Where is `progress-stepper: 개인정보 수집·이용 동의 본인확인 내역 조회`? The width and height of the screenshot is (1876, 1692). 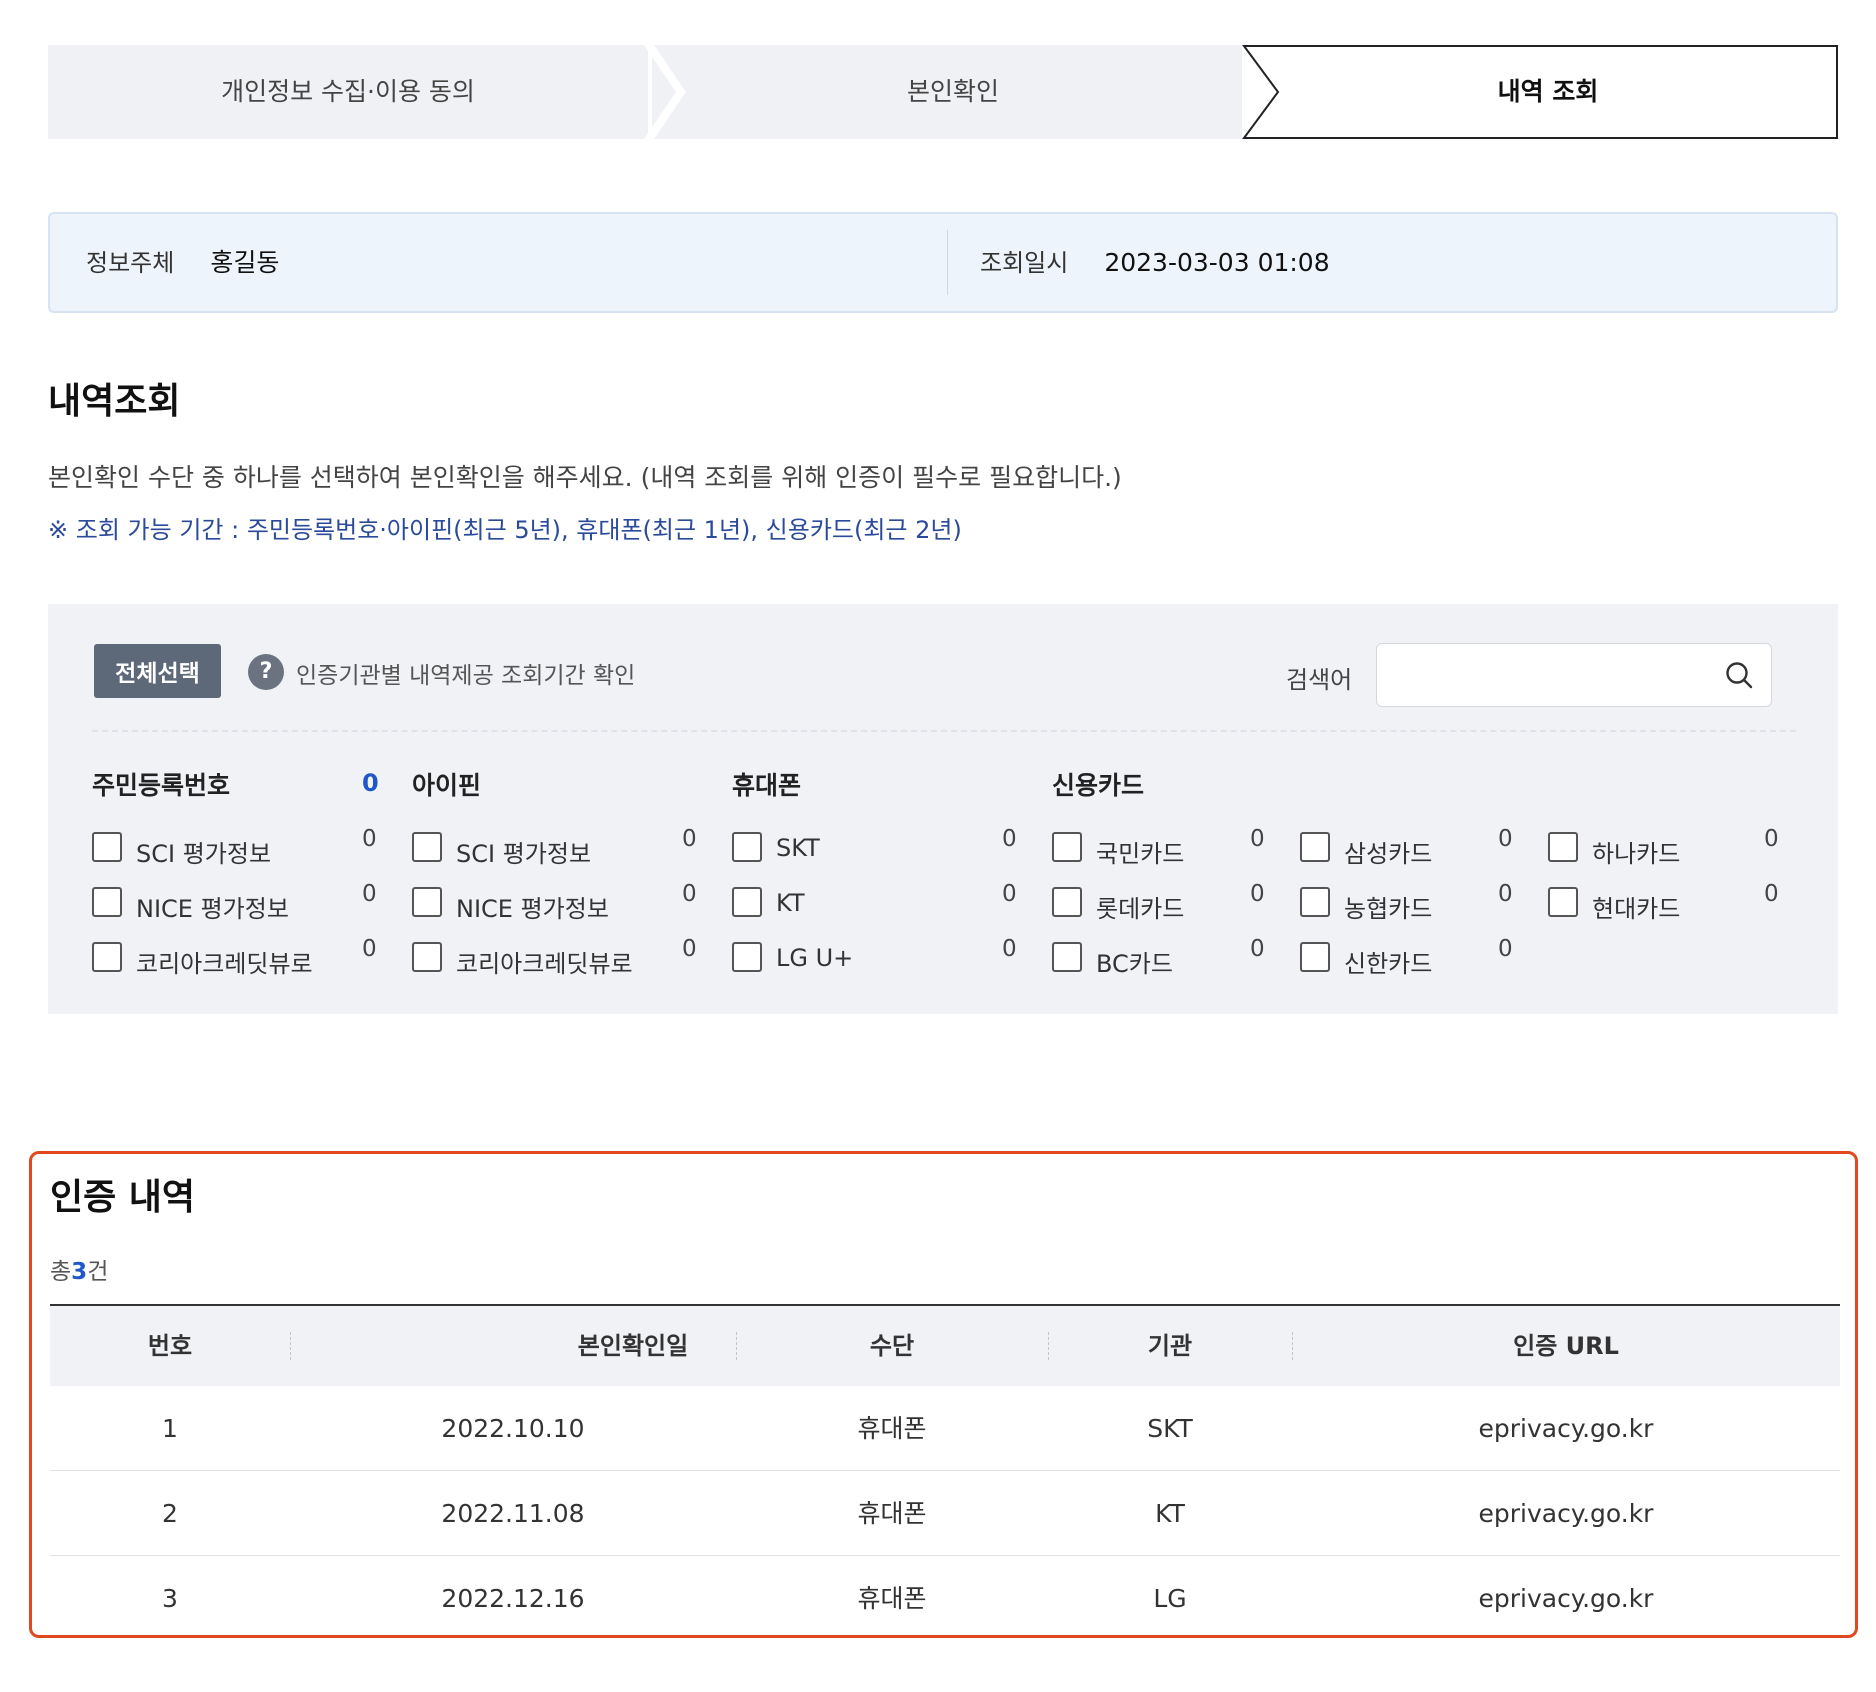
progress-stepper: 개인정보 수집·이용 동의 본인확인 내역 조회 is located at coordinates (943, 92).